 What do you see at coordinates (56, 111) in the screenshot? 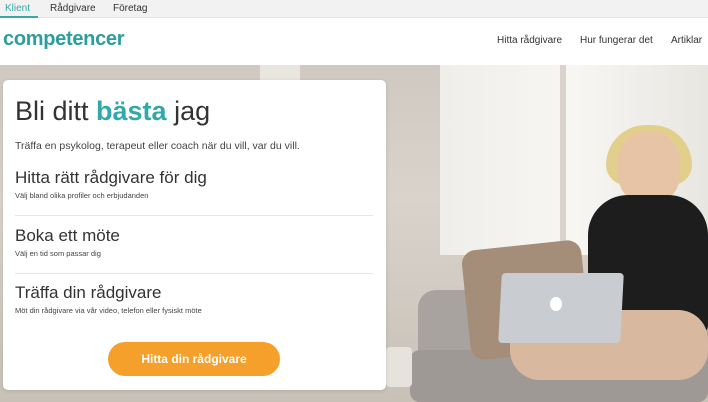
I see `headline-text: Bli ditt` at bounding box center [56, 111].